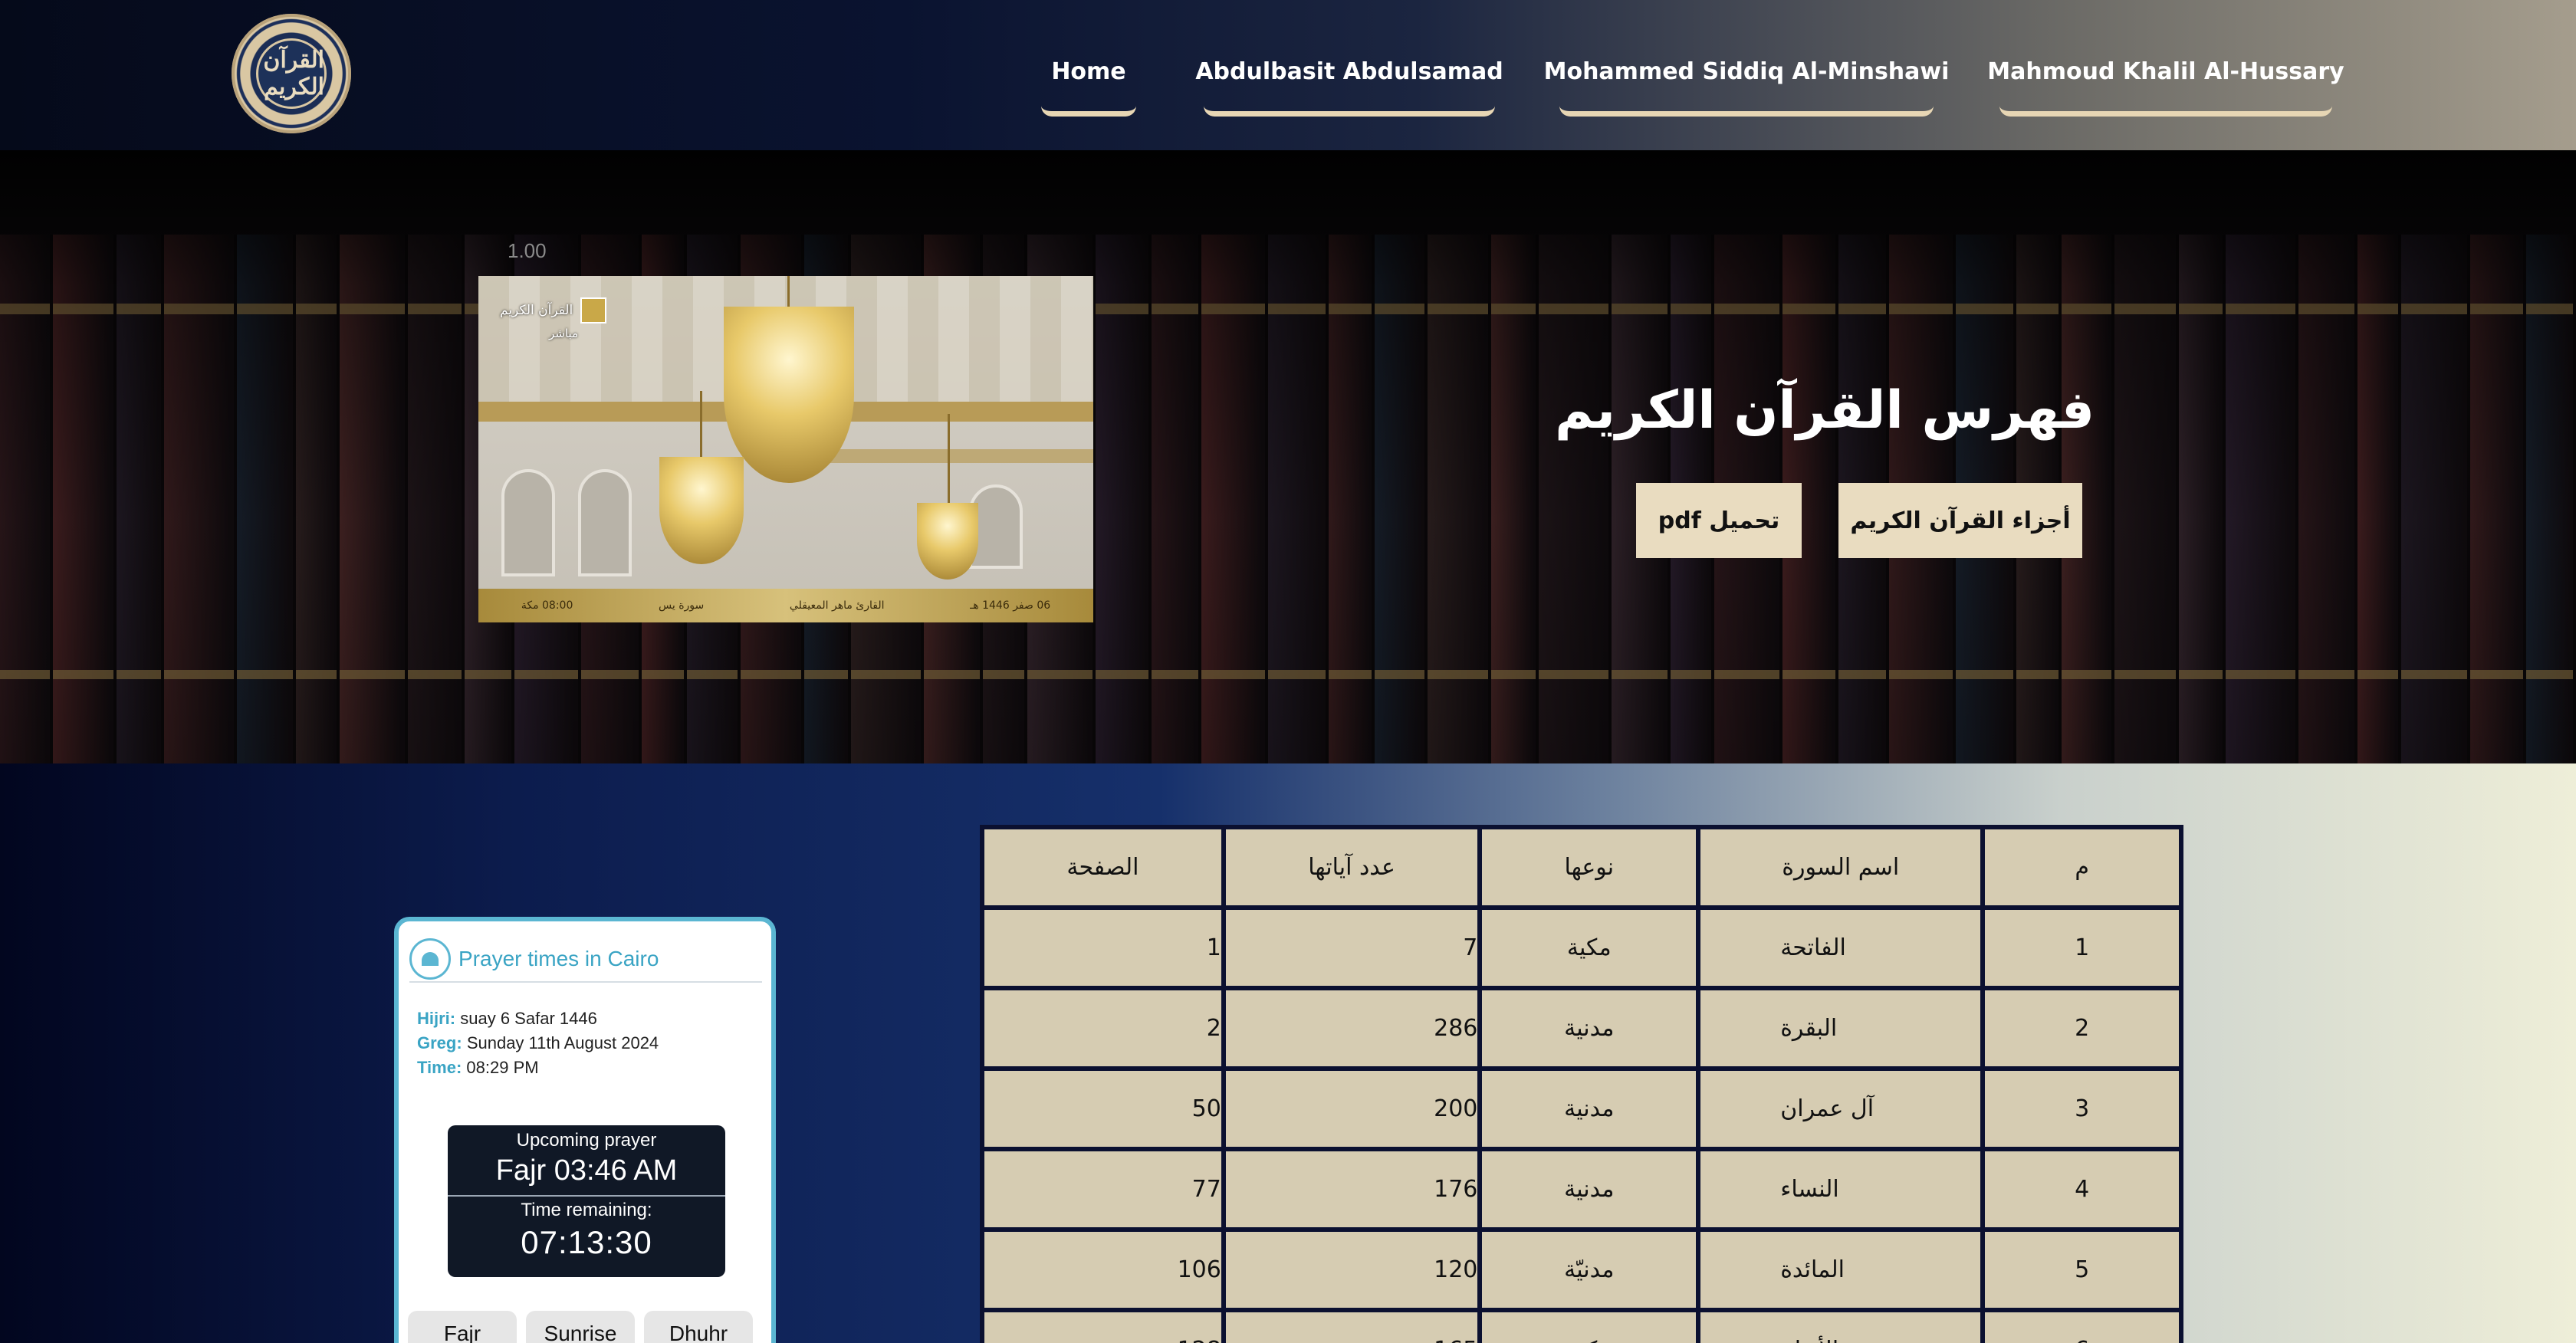  What do you see at coordinates (528, 251) in the screenshot?
I see `playback-speed: 1.00` at bounding box center [528, 251].